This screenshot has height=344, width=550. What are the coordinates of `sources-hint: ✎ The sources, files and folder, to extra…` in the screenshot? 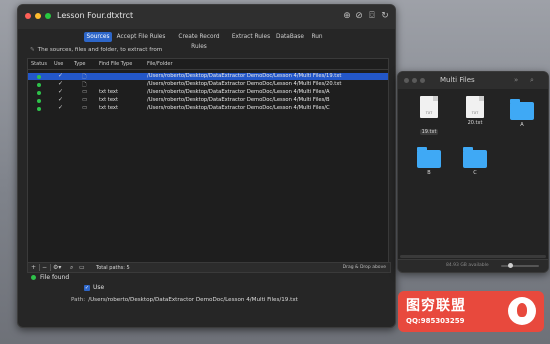 It's located at (96, 50).